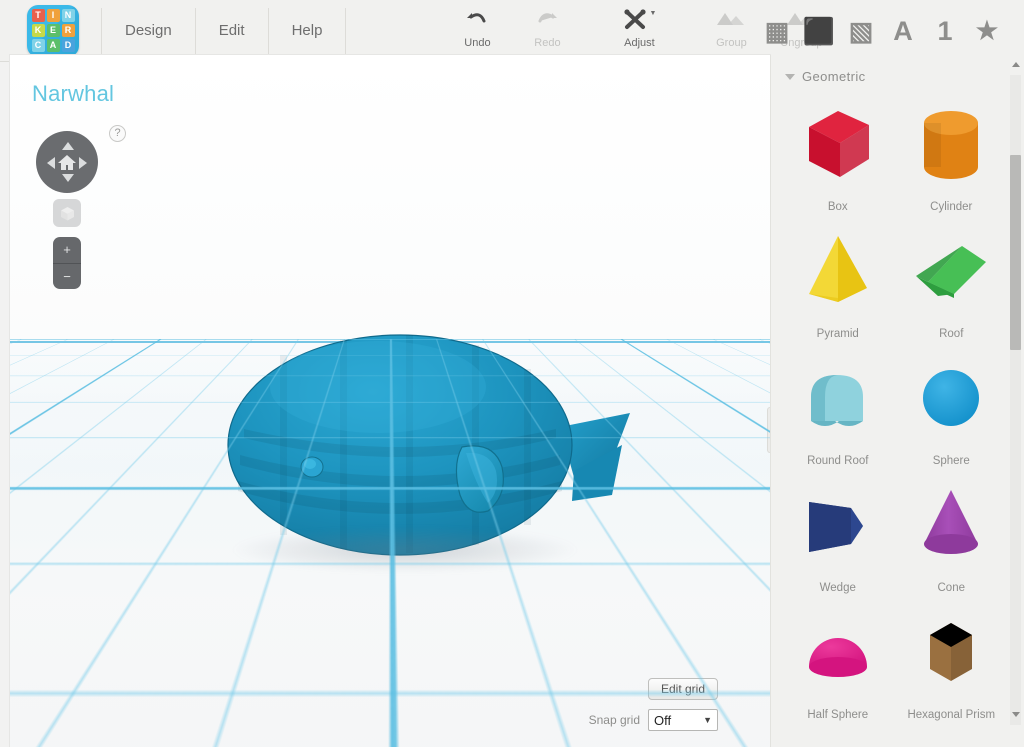 This screenshot has height=747, width=1024. I want to click on shape-paraboloid-art, so click(838, 744).